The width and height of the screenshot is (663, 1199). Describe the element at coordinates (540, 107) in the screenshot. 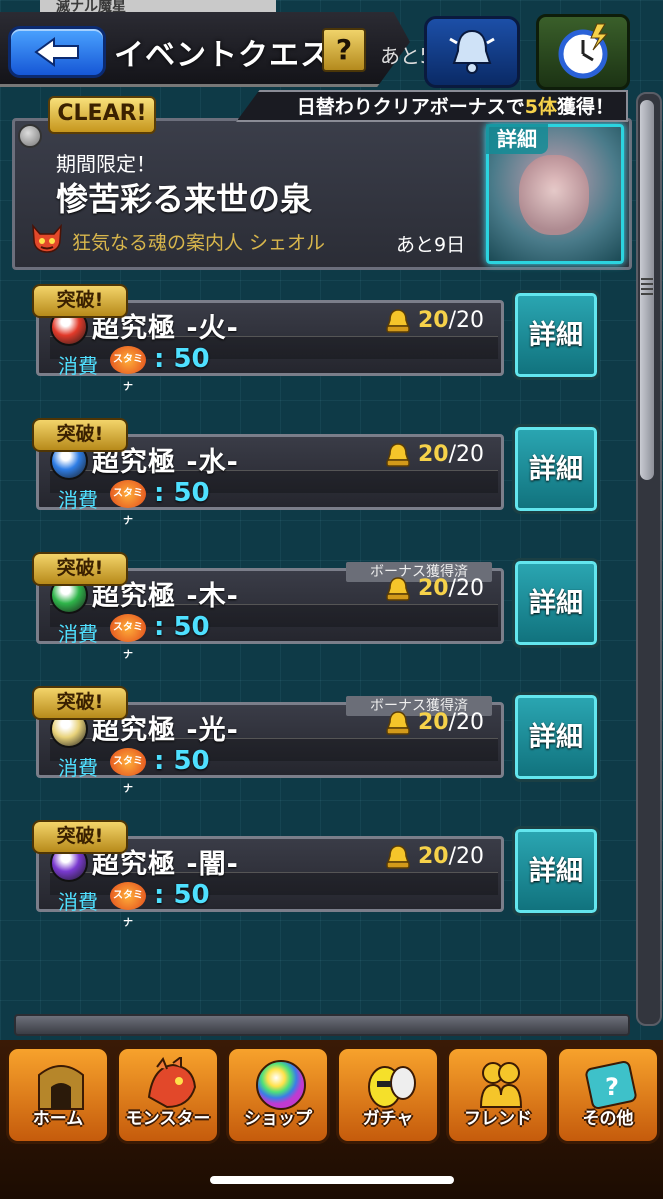

I see `bonus-text-highlight: 5体` at that location.